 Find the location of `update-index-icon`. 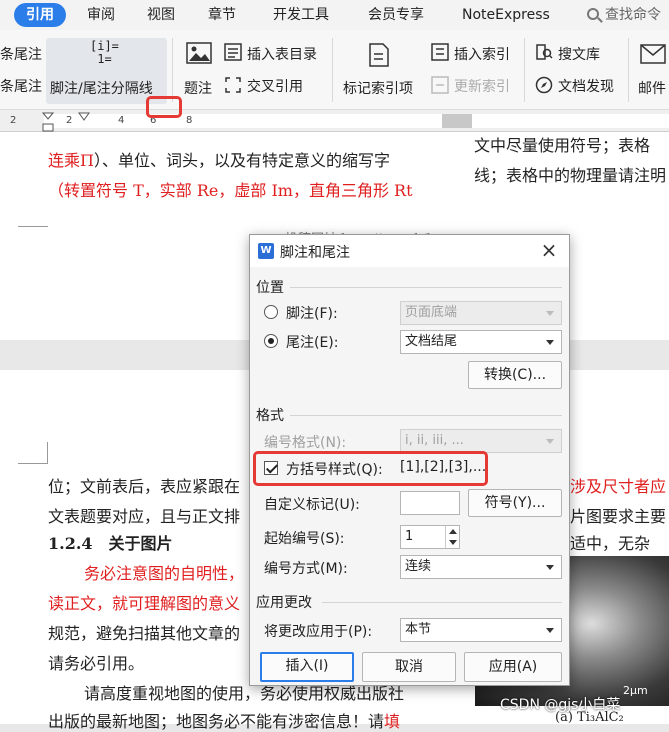

update-index-icon is located at coordinates (440, 85).